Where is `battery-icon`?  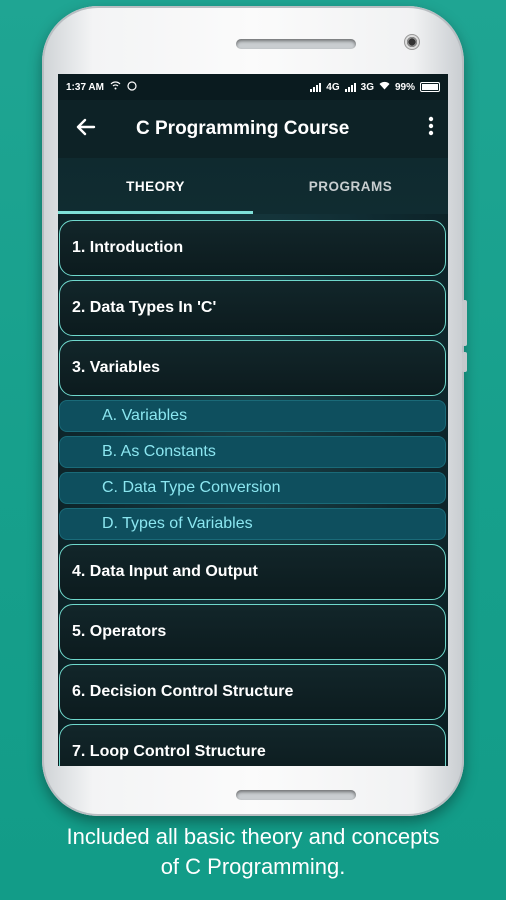
battery-icon is located at coordinates (430, 87).